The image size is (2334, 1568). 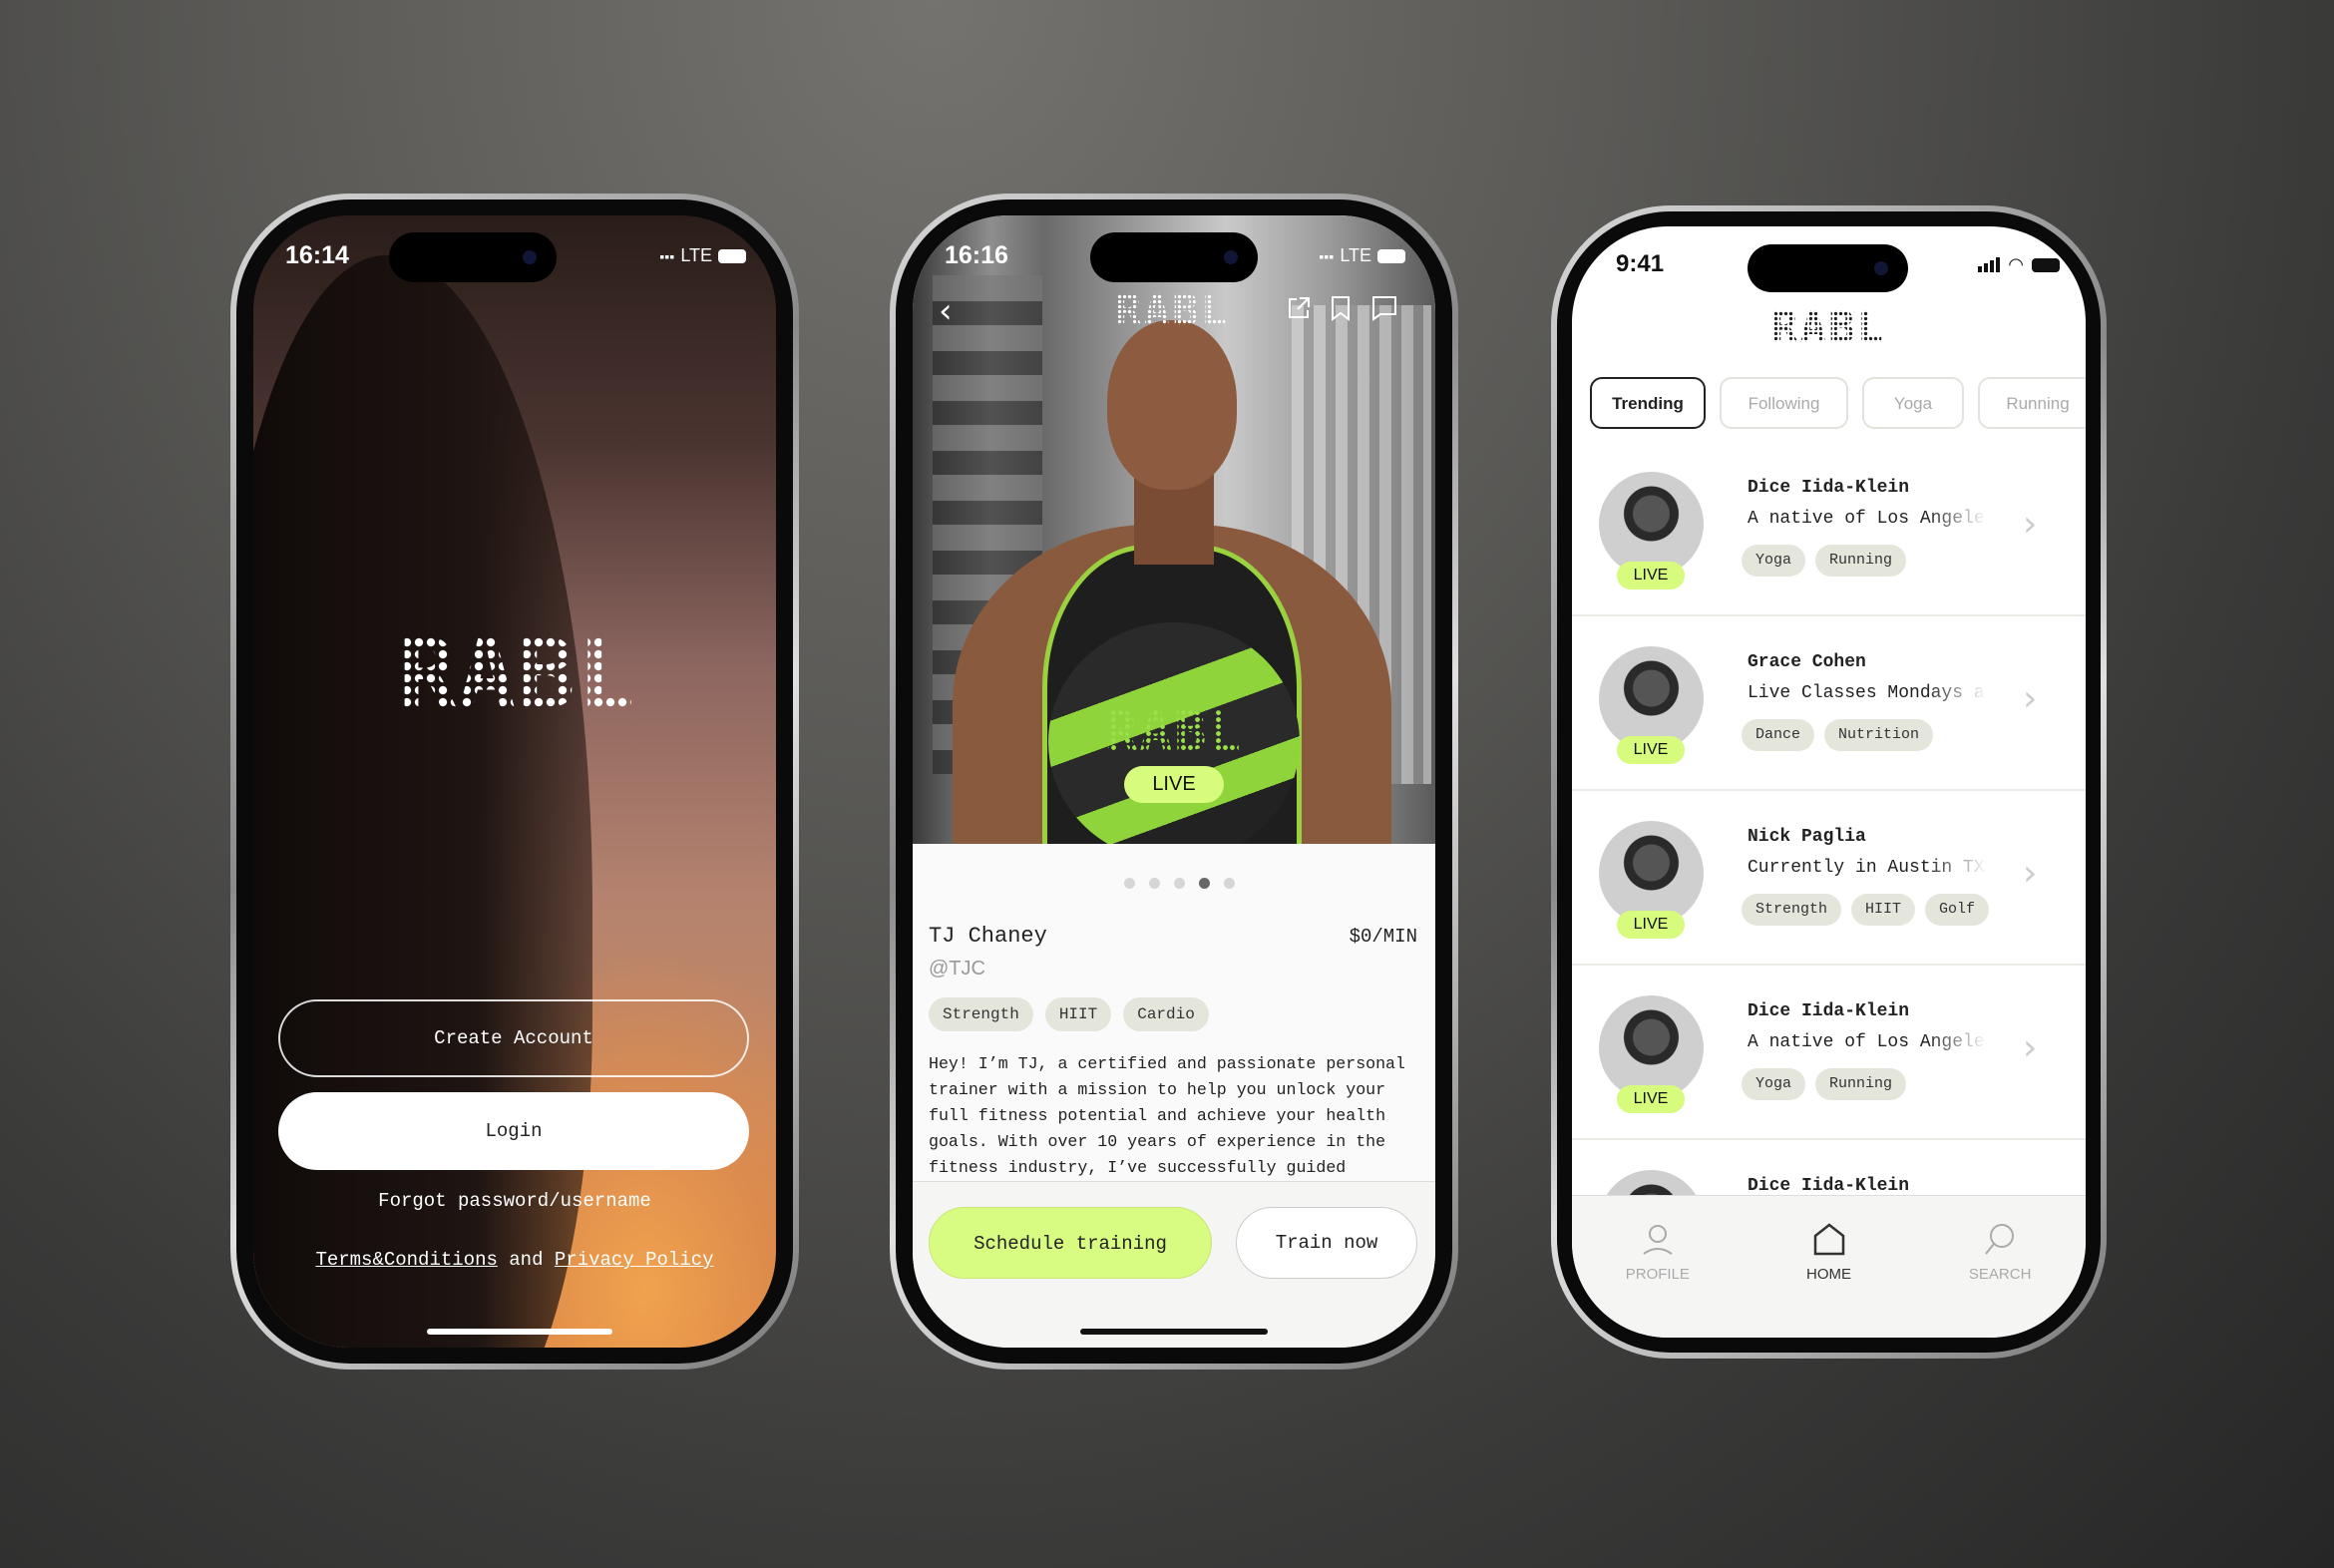 What do you see at coordinates (988, 937) in the screenshot?
I see `trainer-name: TJ Chaney` at bounding box center [988, 937].